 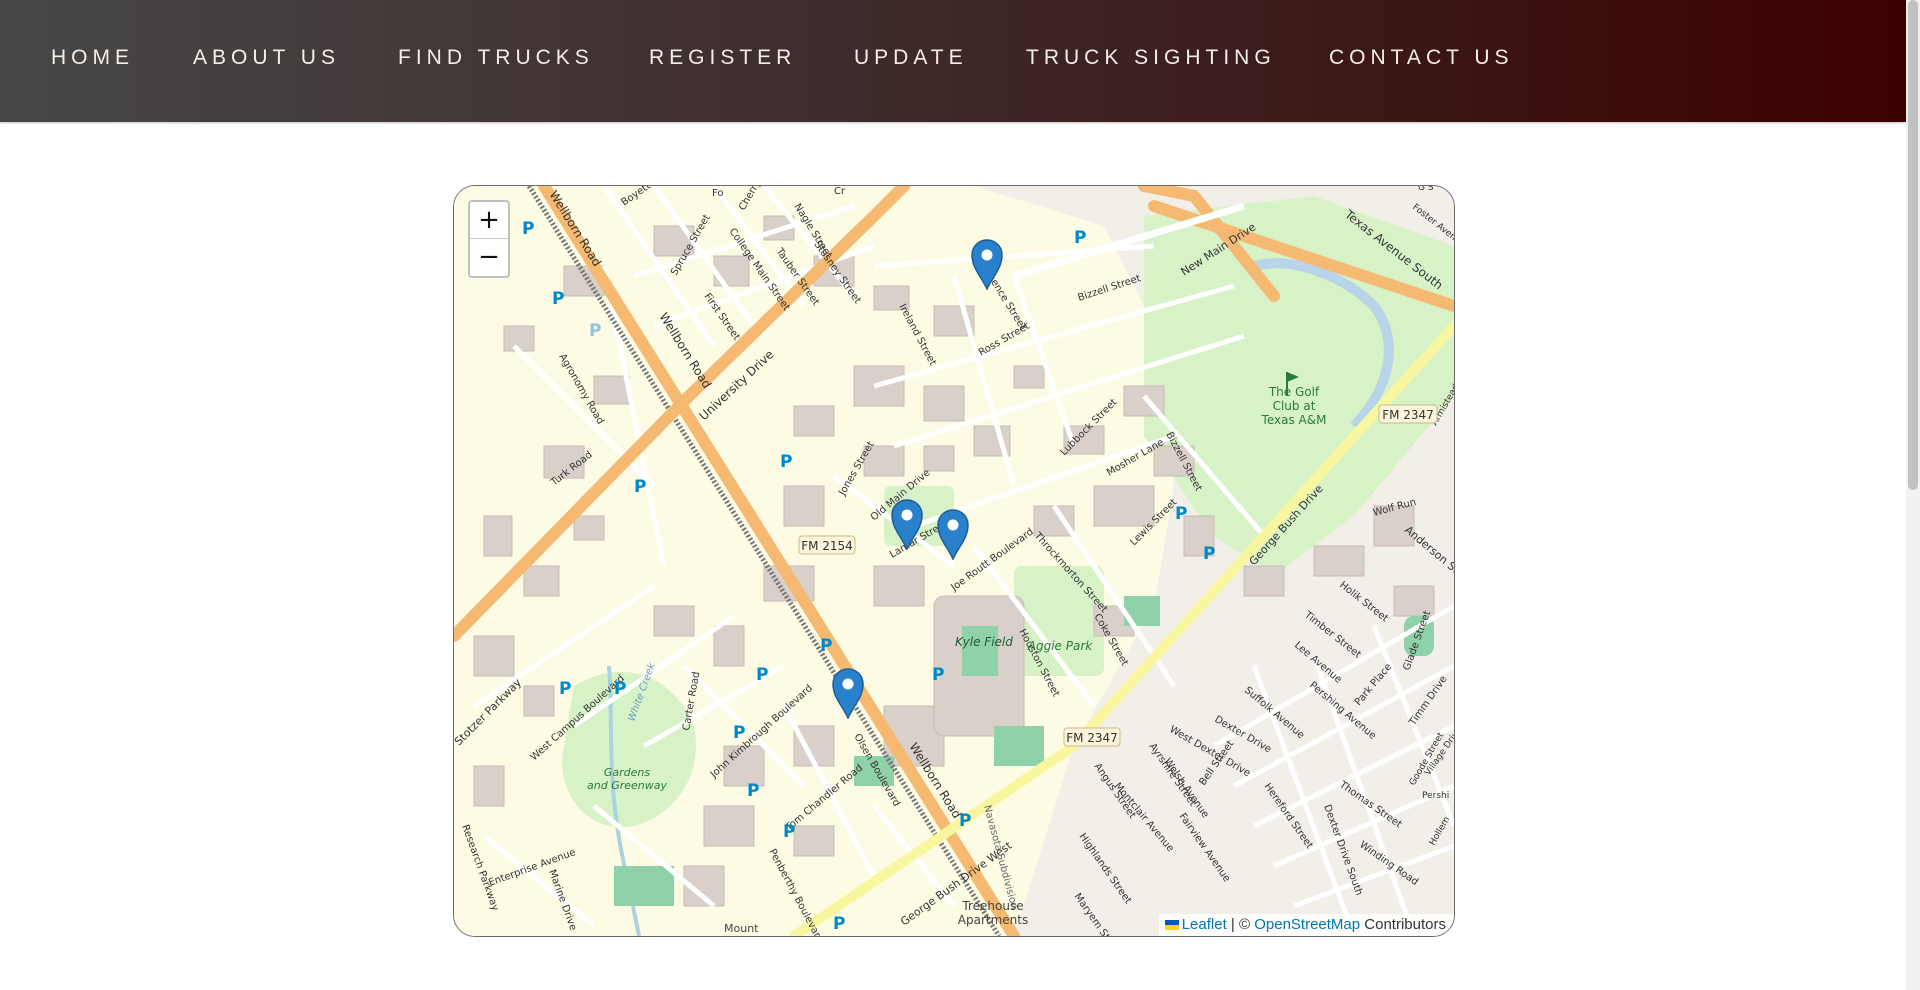 I want to click on label-pershi: Pershi, so click(x=1435, y=796).